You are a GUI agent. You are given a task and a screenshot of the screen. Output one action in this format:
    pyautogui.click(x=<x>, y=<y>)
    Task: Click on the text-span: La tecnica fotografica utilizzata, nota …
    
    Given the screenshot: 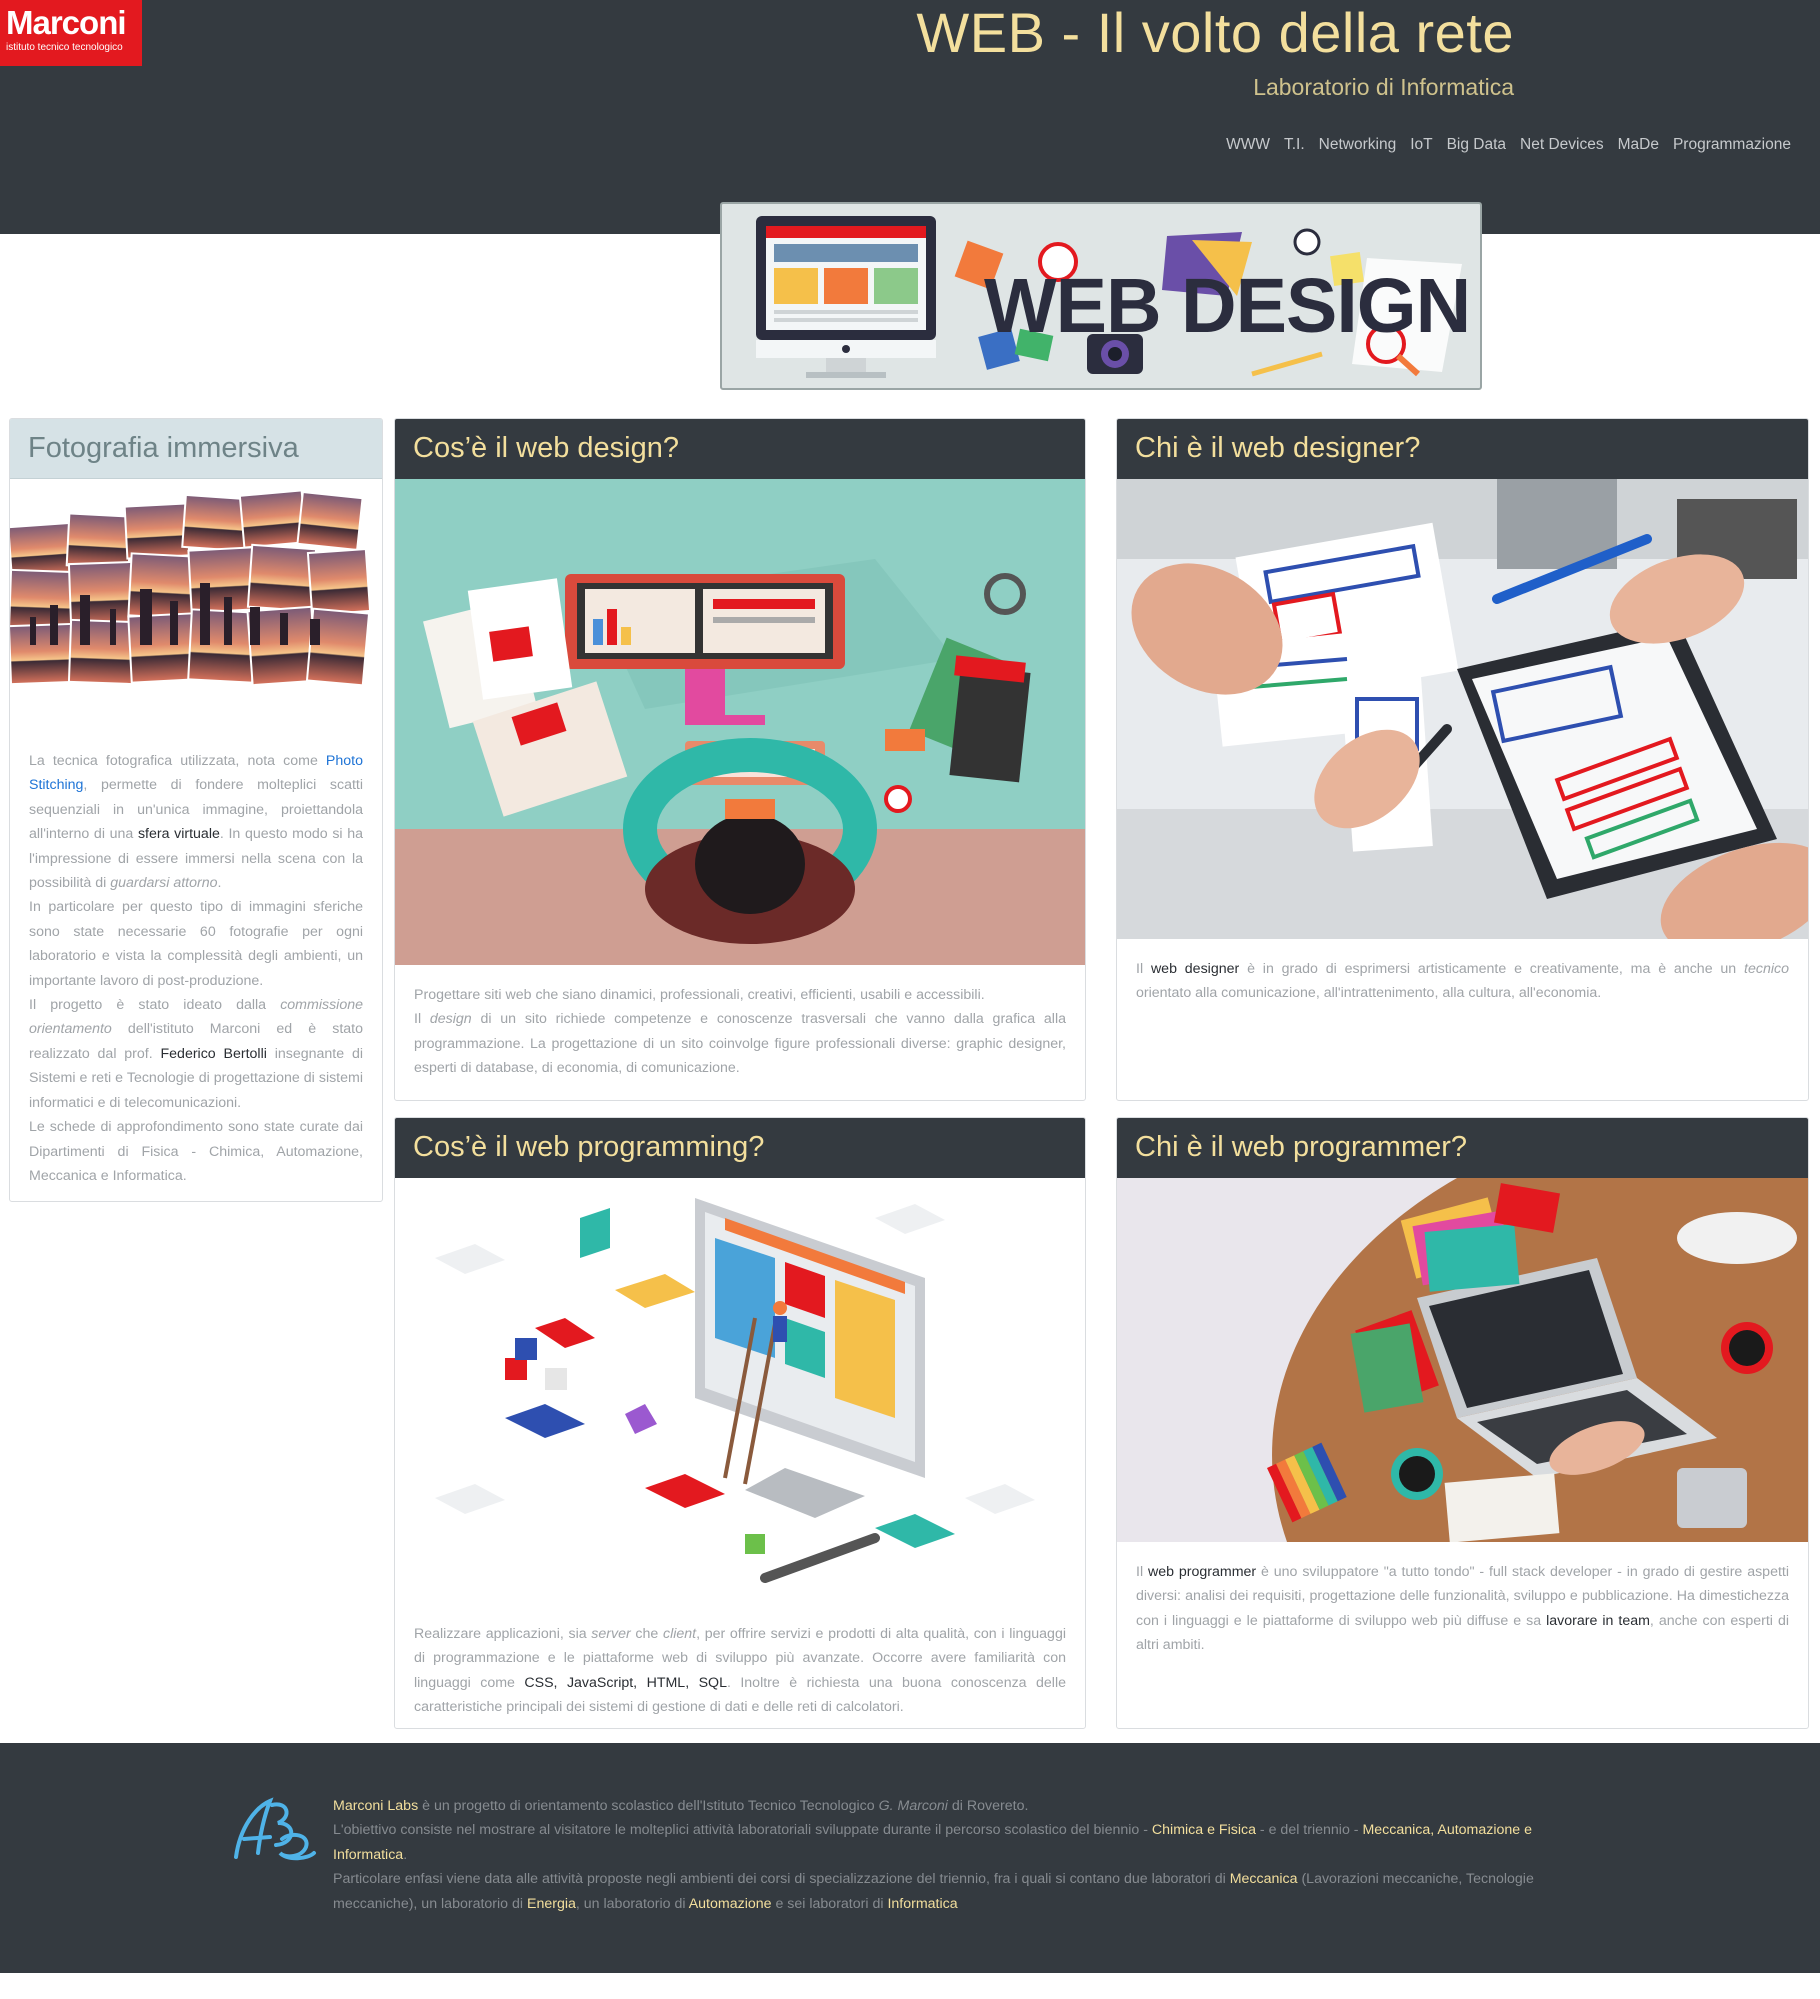 What is the action you would take?
    pyautogui.click(x=177, y=761)
    